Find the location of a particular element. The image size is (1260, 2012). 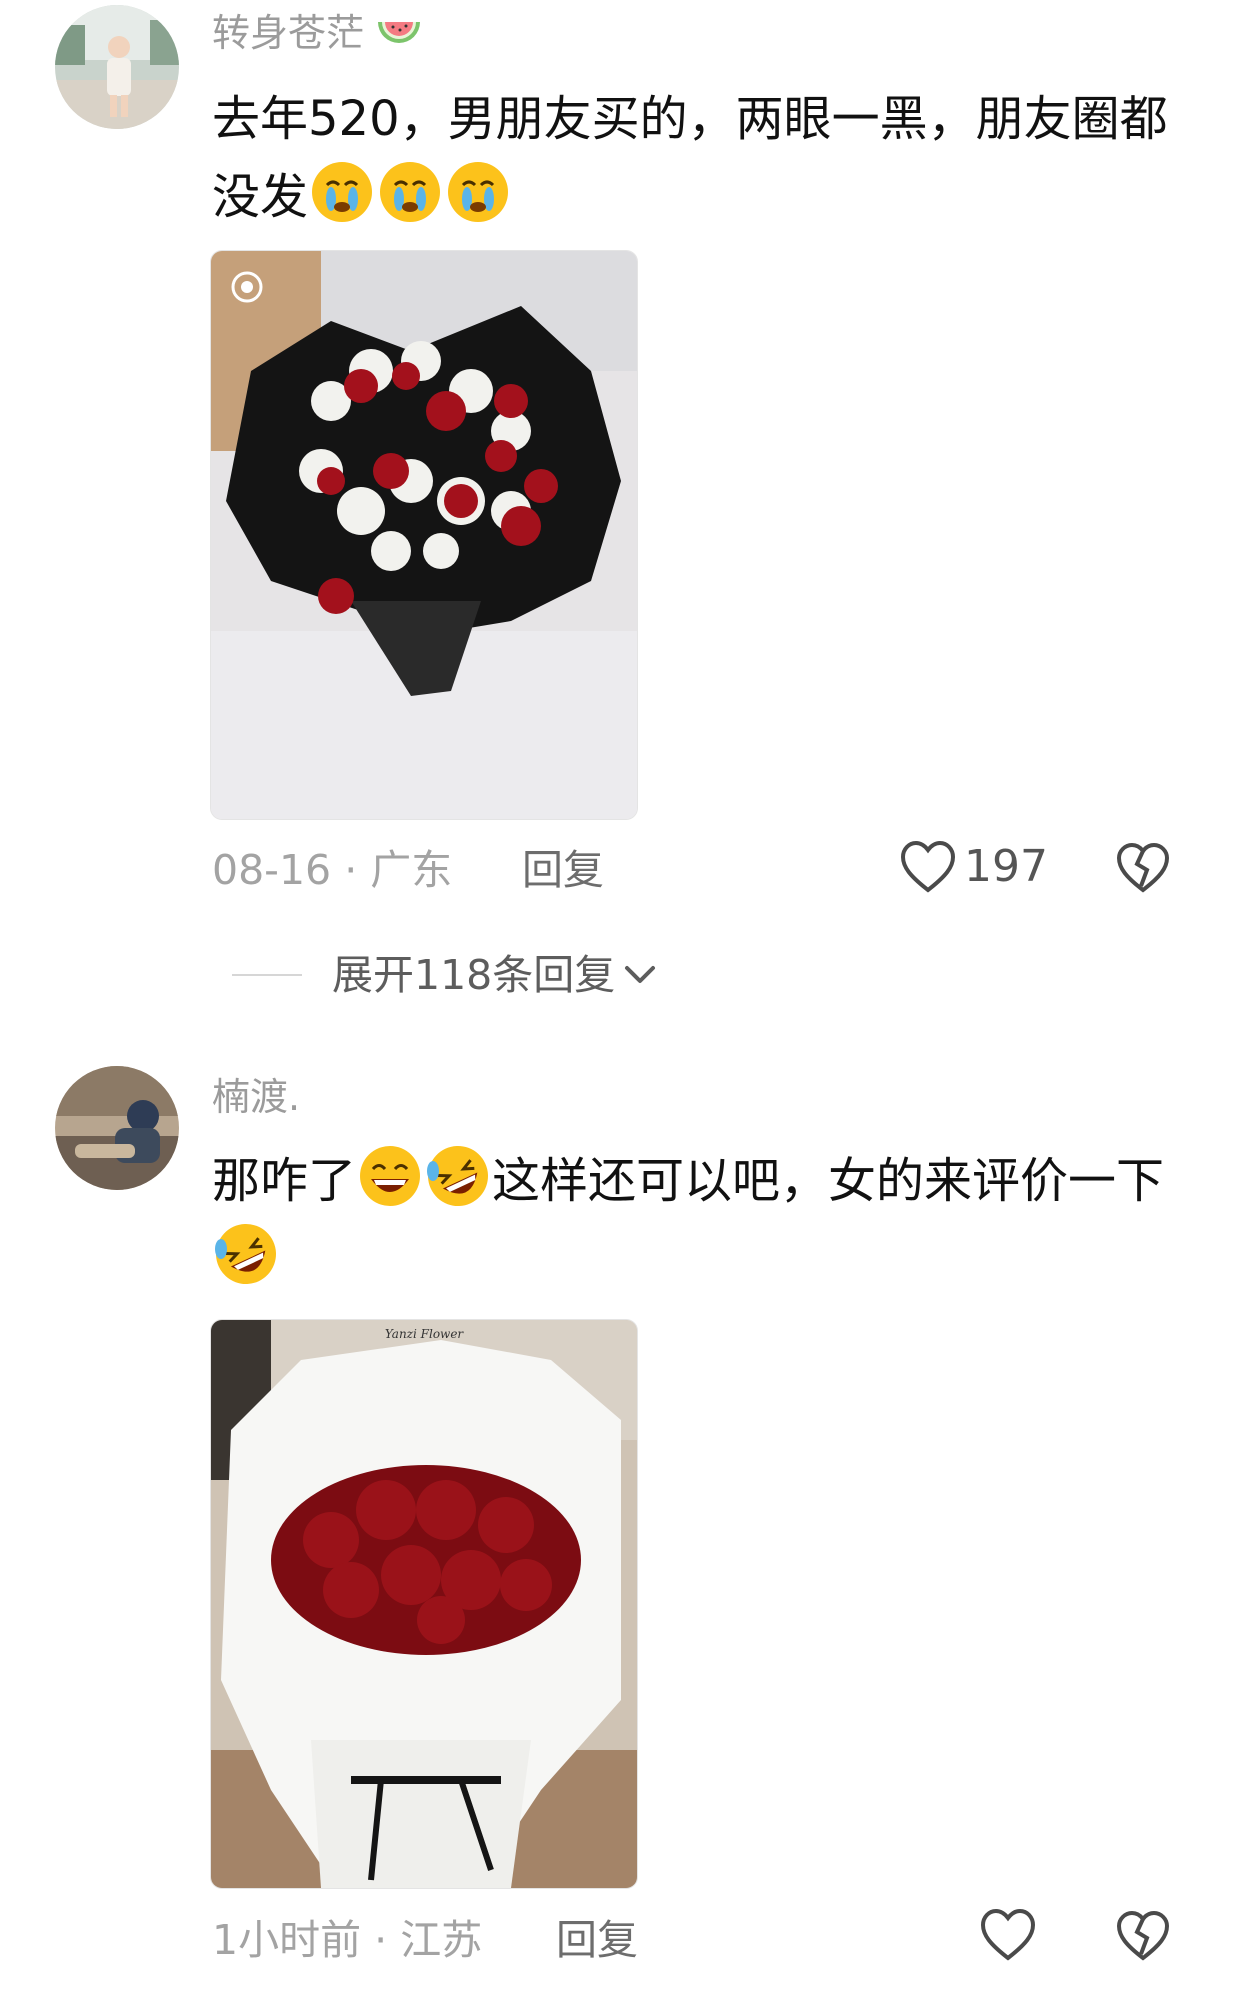

comment-date: 08-16 is located at coordinates (272, 870).